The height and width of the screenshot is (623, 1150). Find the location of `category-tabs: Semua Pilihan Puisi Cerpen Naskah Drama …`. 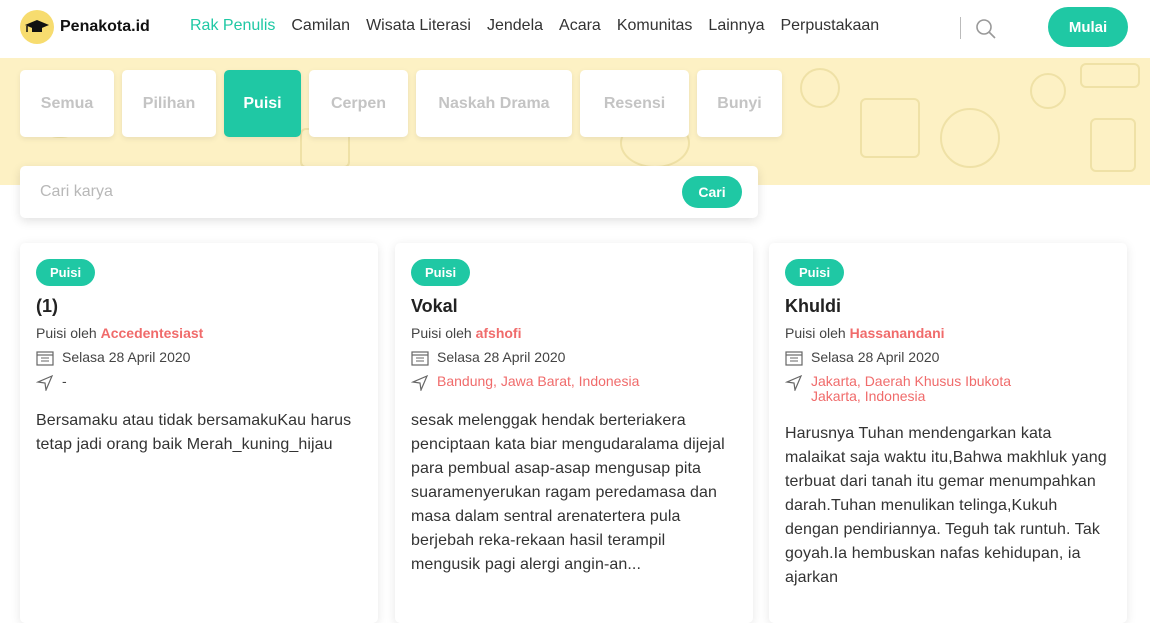

category-tabs: Semua Pilihan Puisi Cerpen Naskah Drama … is located at coordinates (401, 103).